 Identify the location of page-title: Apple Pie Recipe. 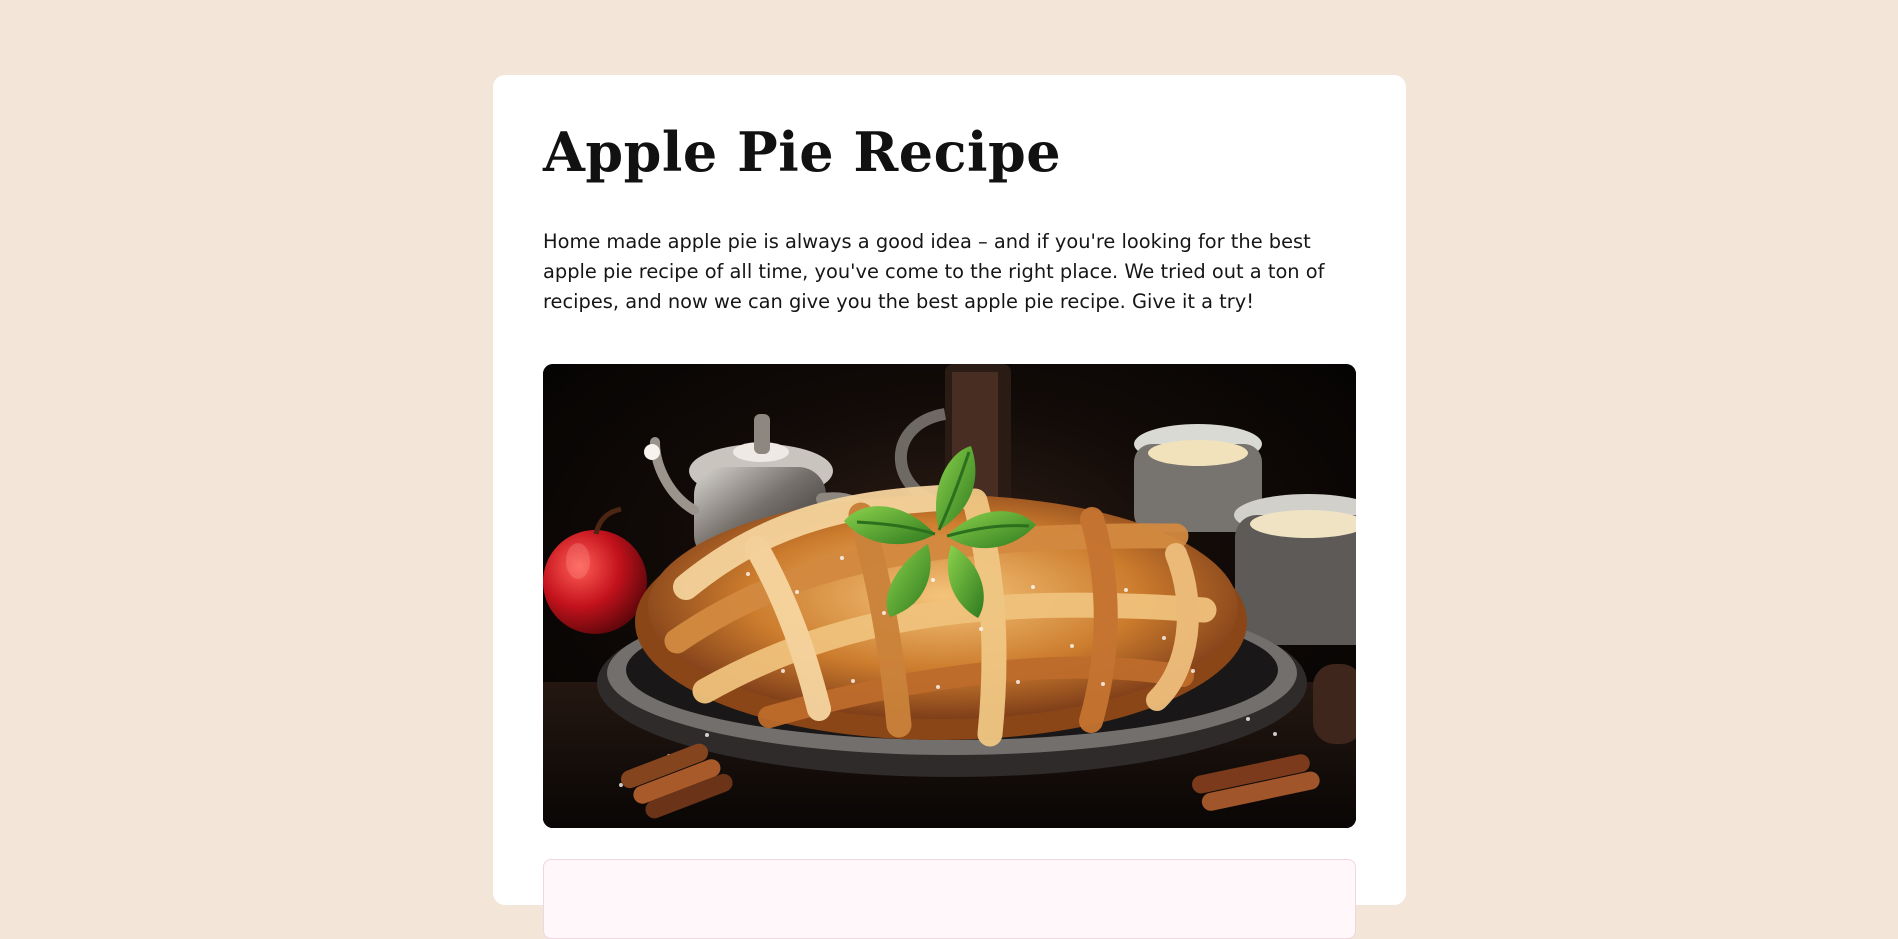
(802, 152).